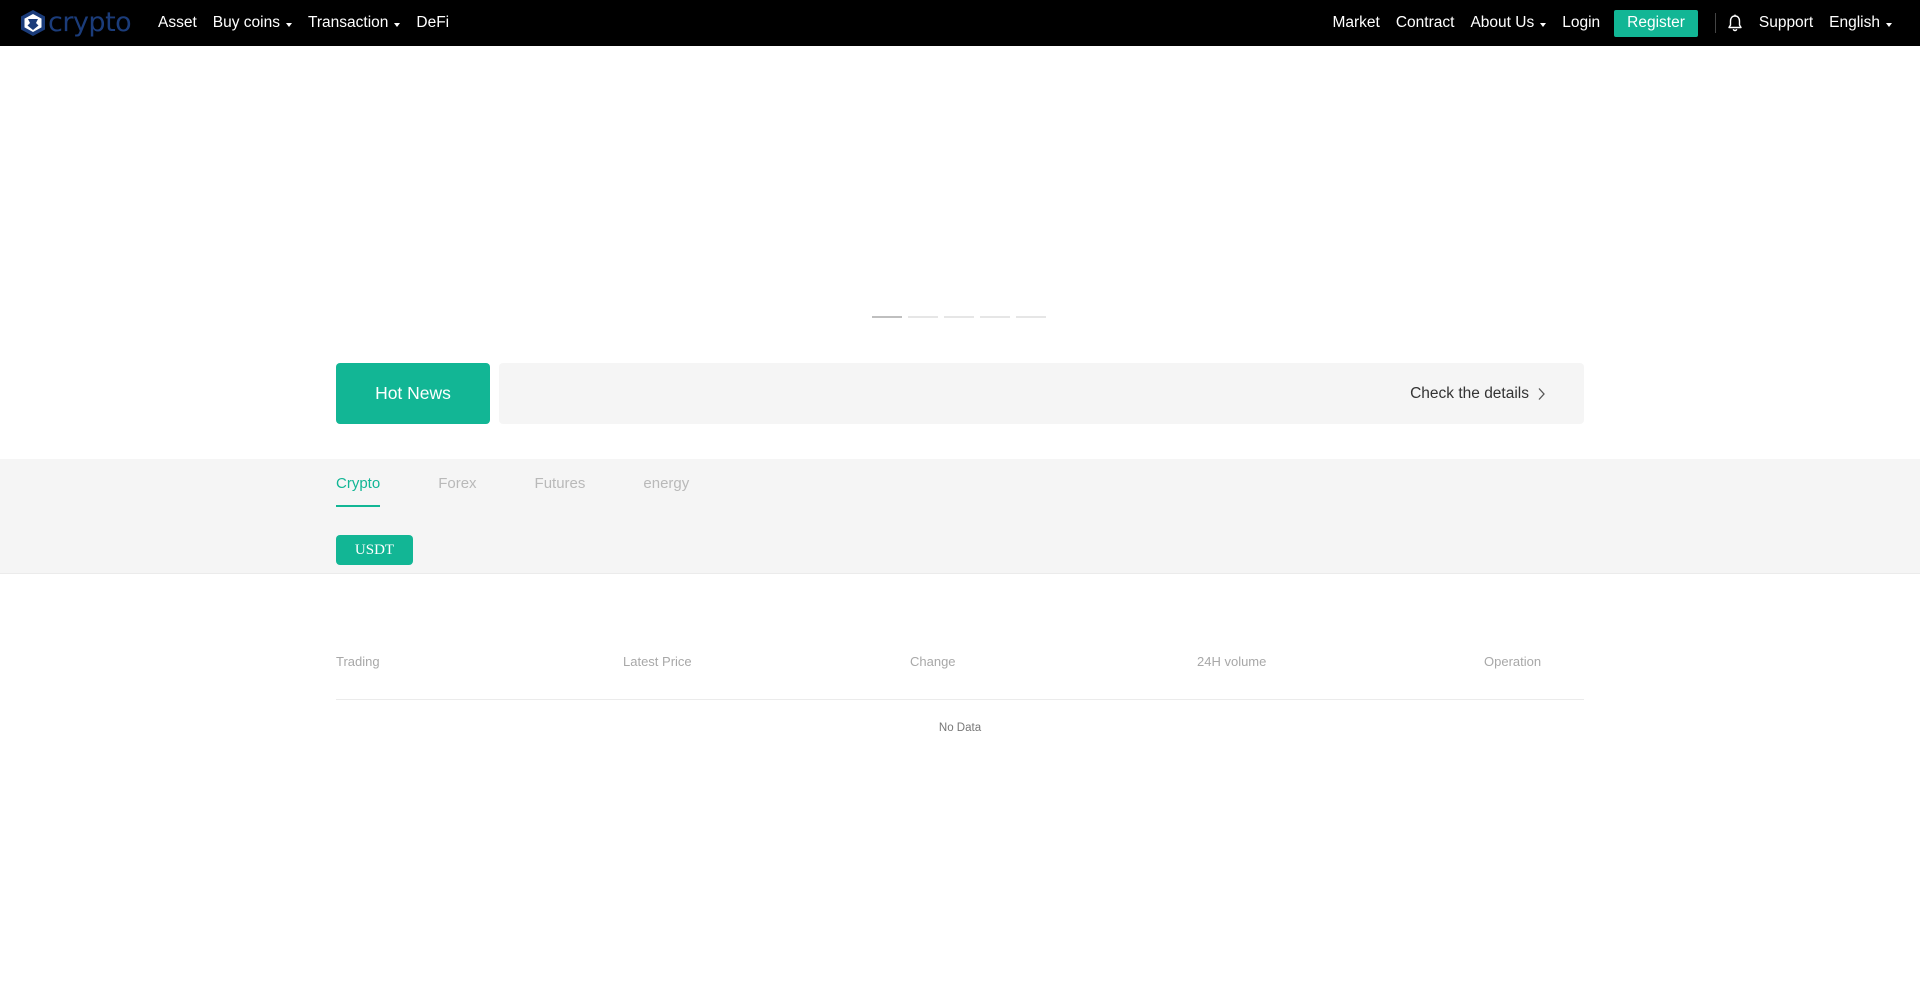 The height and width of the screenshot is (993, 1920). What do you see at coordinates (1581, 23) in the screenshot?
I see `login-link: Login` at bounding box center [1581, 23].